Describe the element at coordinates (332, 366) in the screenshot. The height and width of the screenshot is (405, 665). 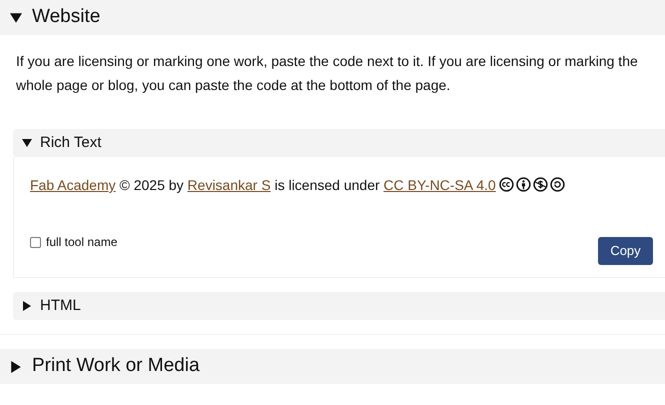
I see `section-header: Print Work or Media` at that location.